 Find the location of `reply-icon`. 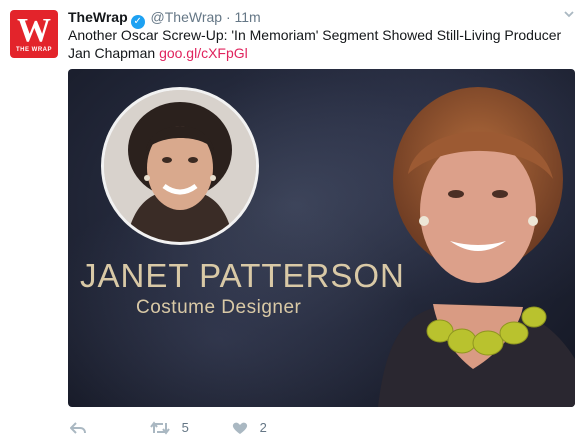

reply-icon is located at coordinates (77, 427).